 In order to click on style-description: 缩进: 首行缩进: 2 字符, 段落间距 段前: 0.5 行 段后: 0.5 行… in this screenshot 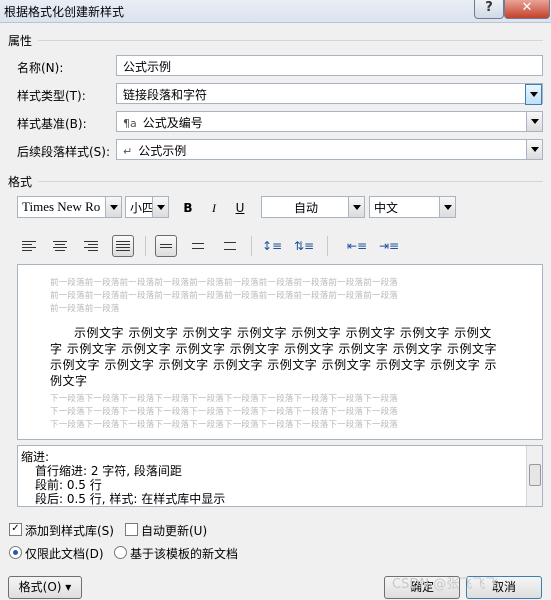, I will do `click(280, 476)`.